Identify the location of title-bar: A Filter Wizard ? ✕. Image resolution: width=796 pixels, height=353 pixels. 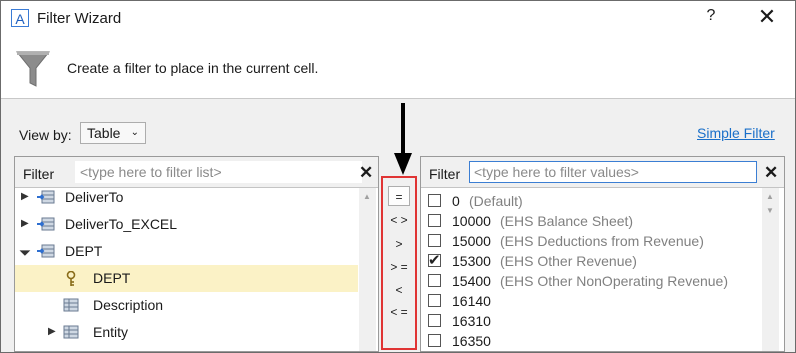
(398, 18).